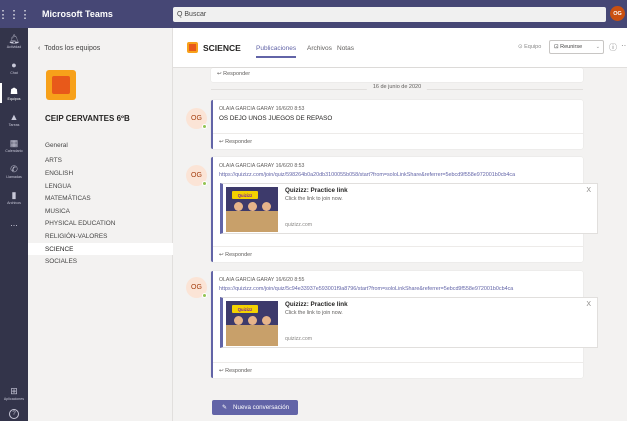 Image resolution: width=627 pixels, height=421 pixels. Describe the element at coordinates (319, 48) in the screenshot. I see `tab-archivos: Archivos` at that location.